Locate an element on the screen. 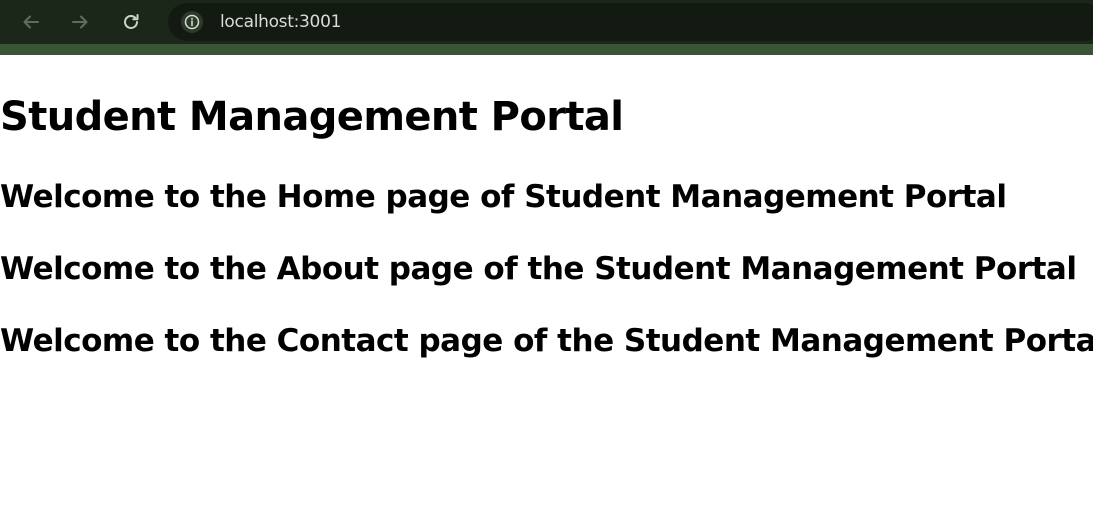  browser-toolbar: localhost:3001 is located at coordinates (546, 27).